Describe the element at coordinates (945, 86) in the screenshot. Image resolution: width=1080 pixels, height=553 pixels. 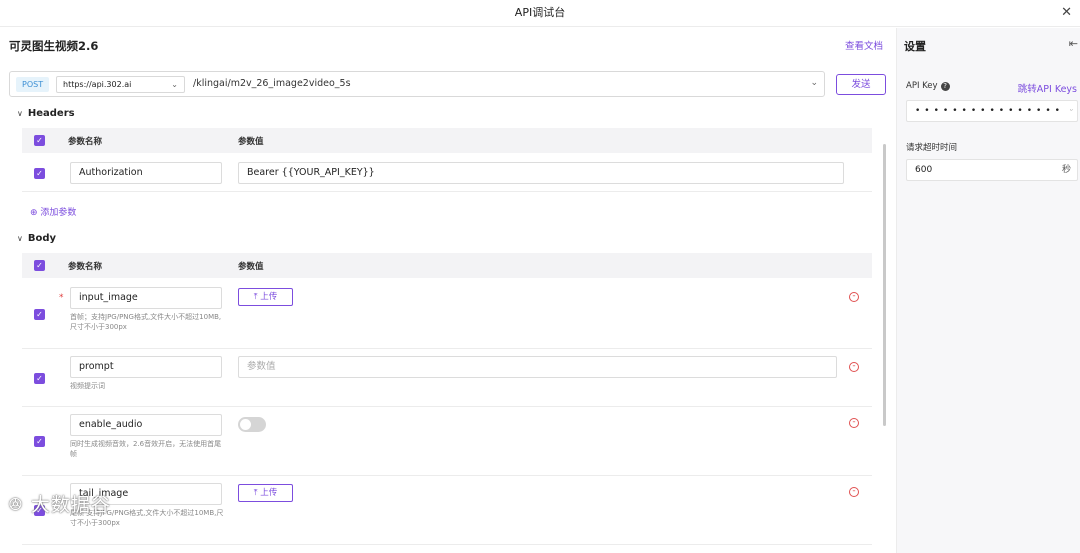
I see `help-icon: ?` at that location.